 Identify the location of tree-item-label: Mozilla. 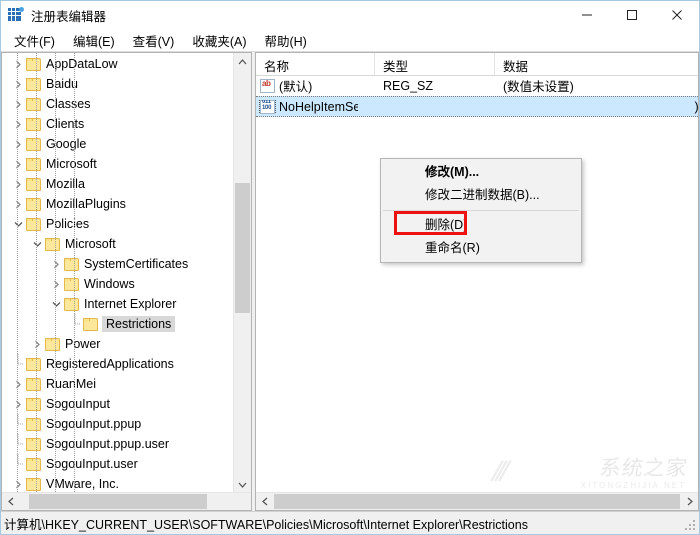
(65, 184).